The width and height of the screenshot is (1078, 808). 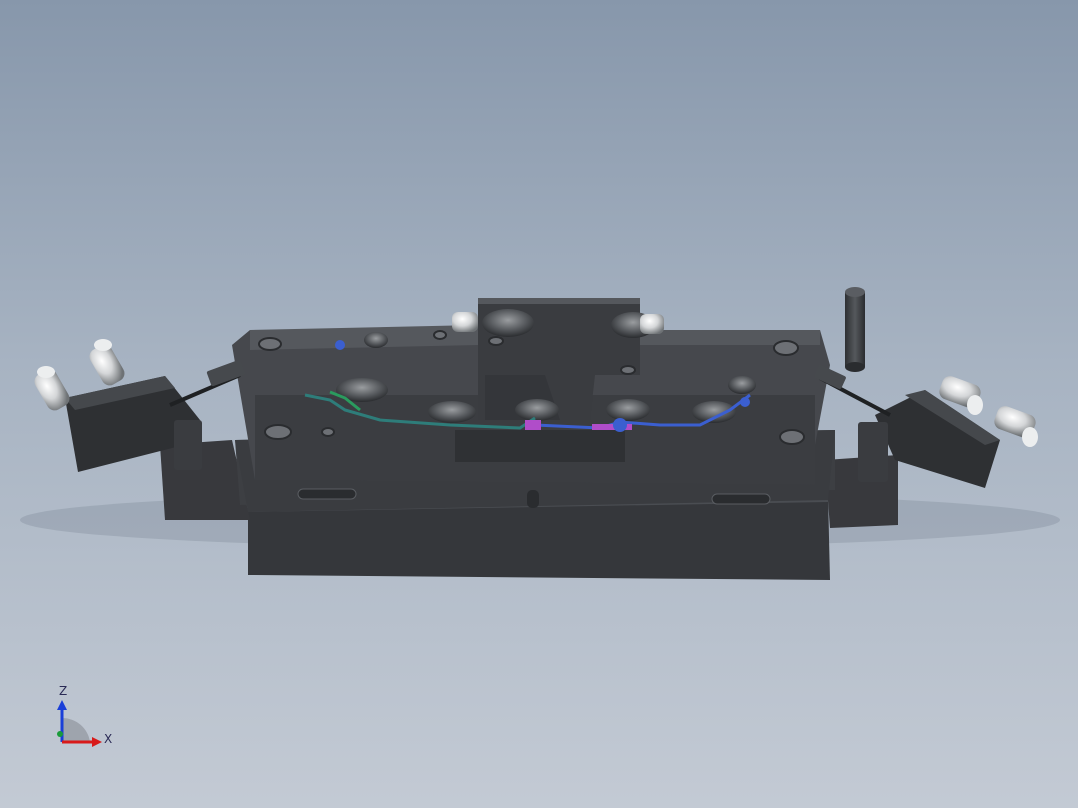 I want to click on triad-axes, so click(x=79, y=723).